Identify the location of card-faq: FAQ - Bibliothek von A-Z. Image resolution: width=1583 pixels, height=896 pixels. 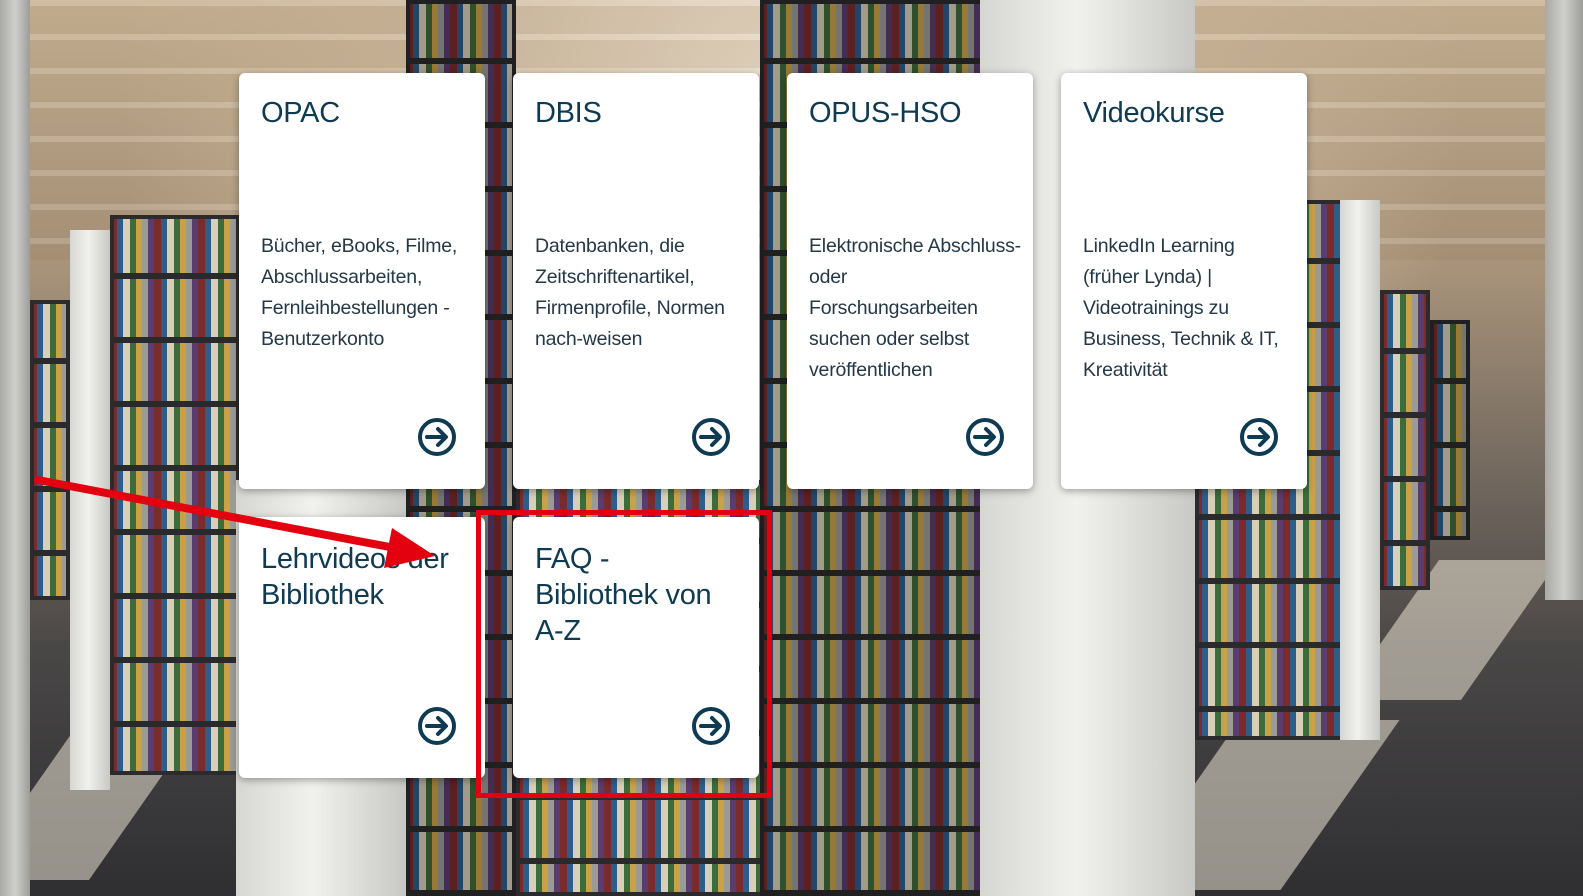
(636, 647).